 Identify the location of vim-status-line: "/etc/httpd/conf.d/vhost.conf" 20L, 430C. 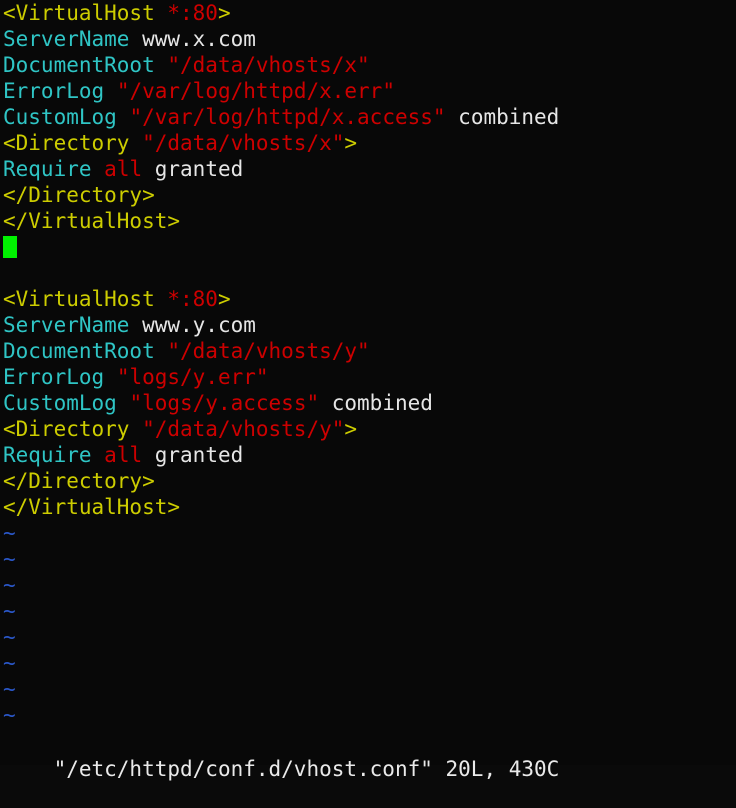
(280, 755).